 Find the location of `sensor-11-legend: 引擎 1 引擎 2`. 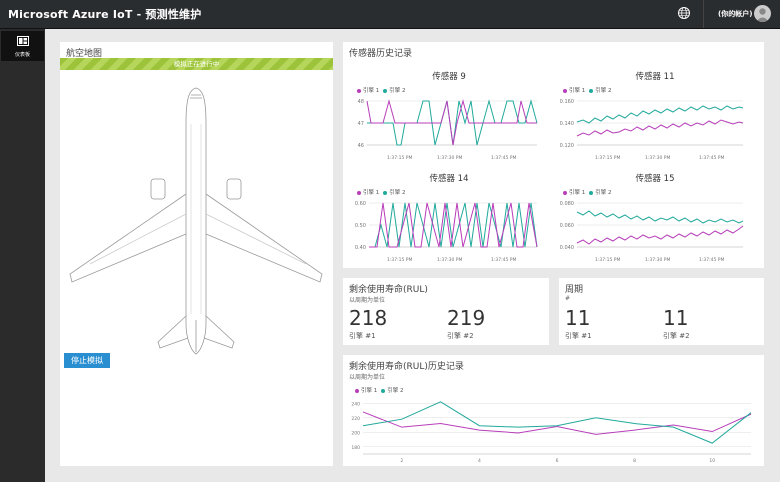

sensor-11-legend: 引擎 1 引擎 2 is located at coordinates (585, 90).